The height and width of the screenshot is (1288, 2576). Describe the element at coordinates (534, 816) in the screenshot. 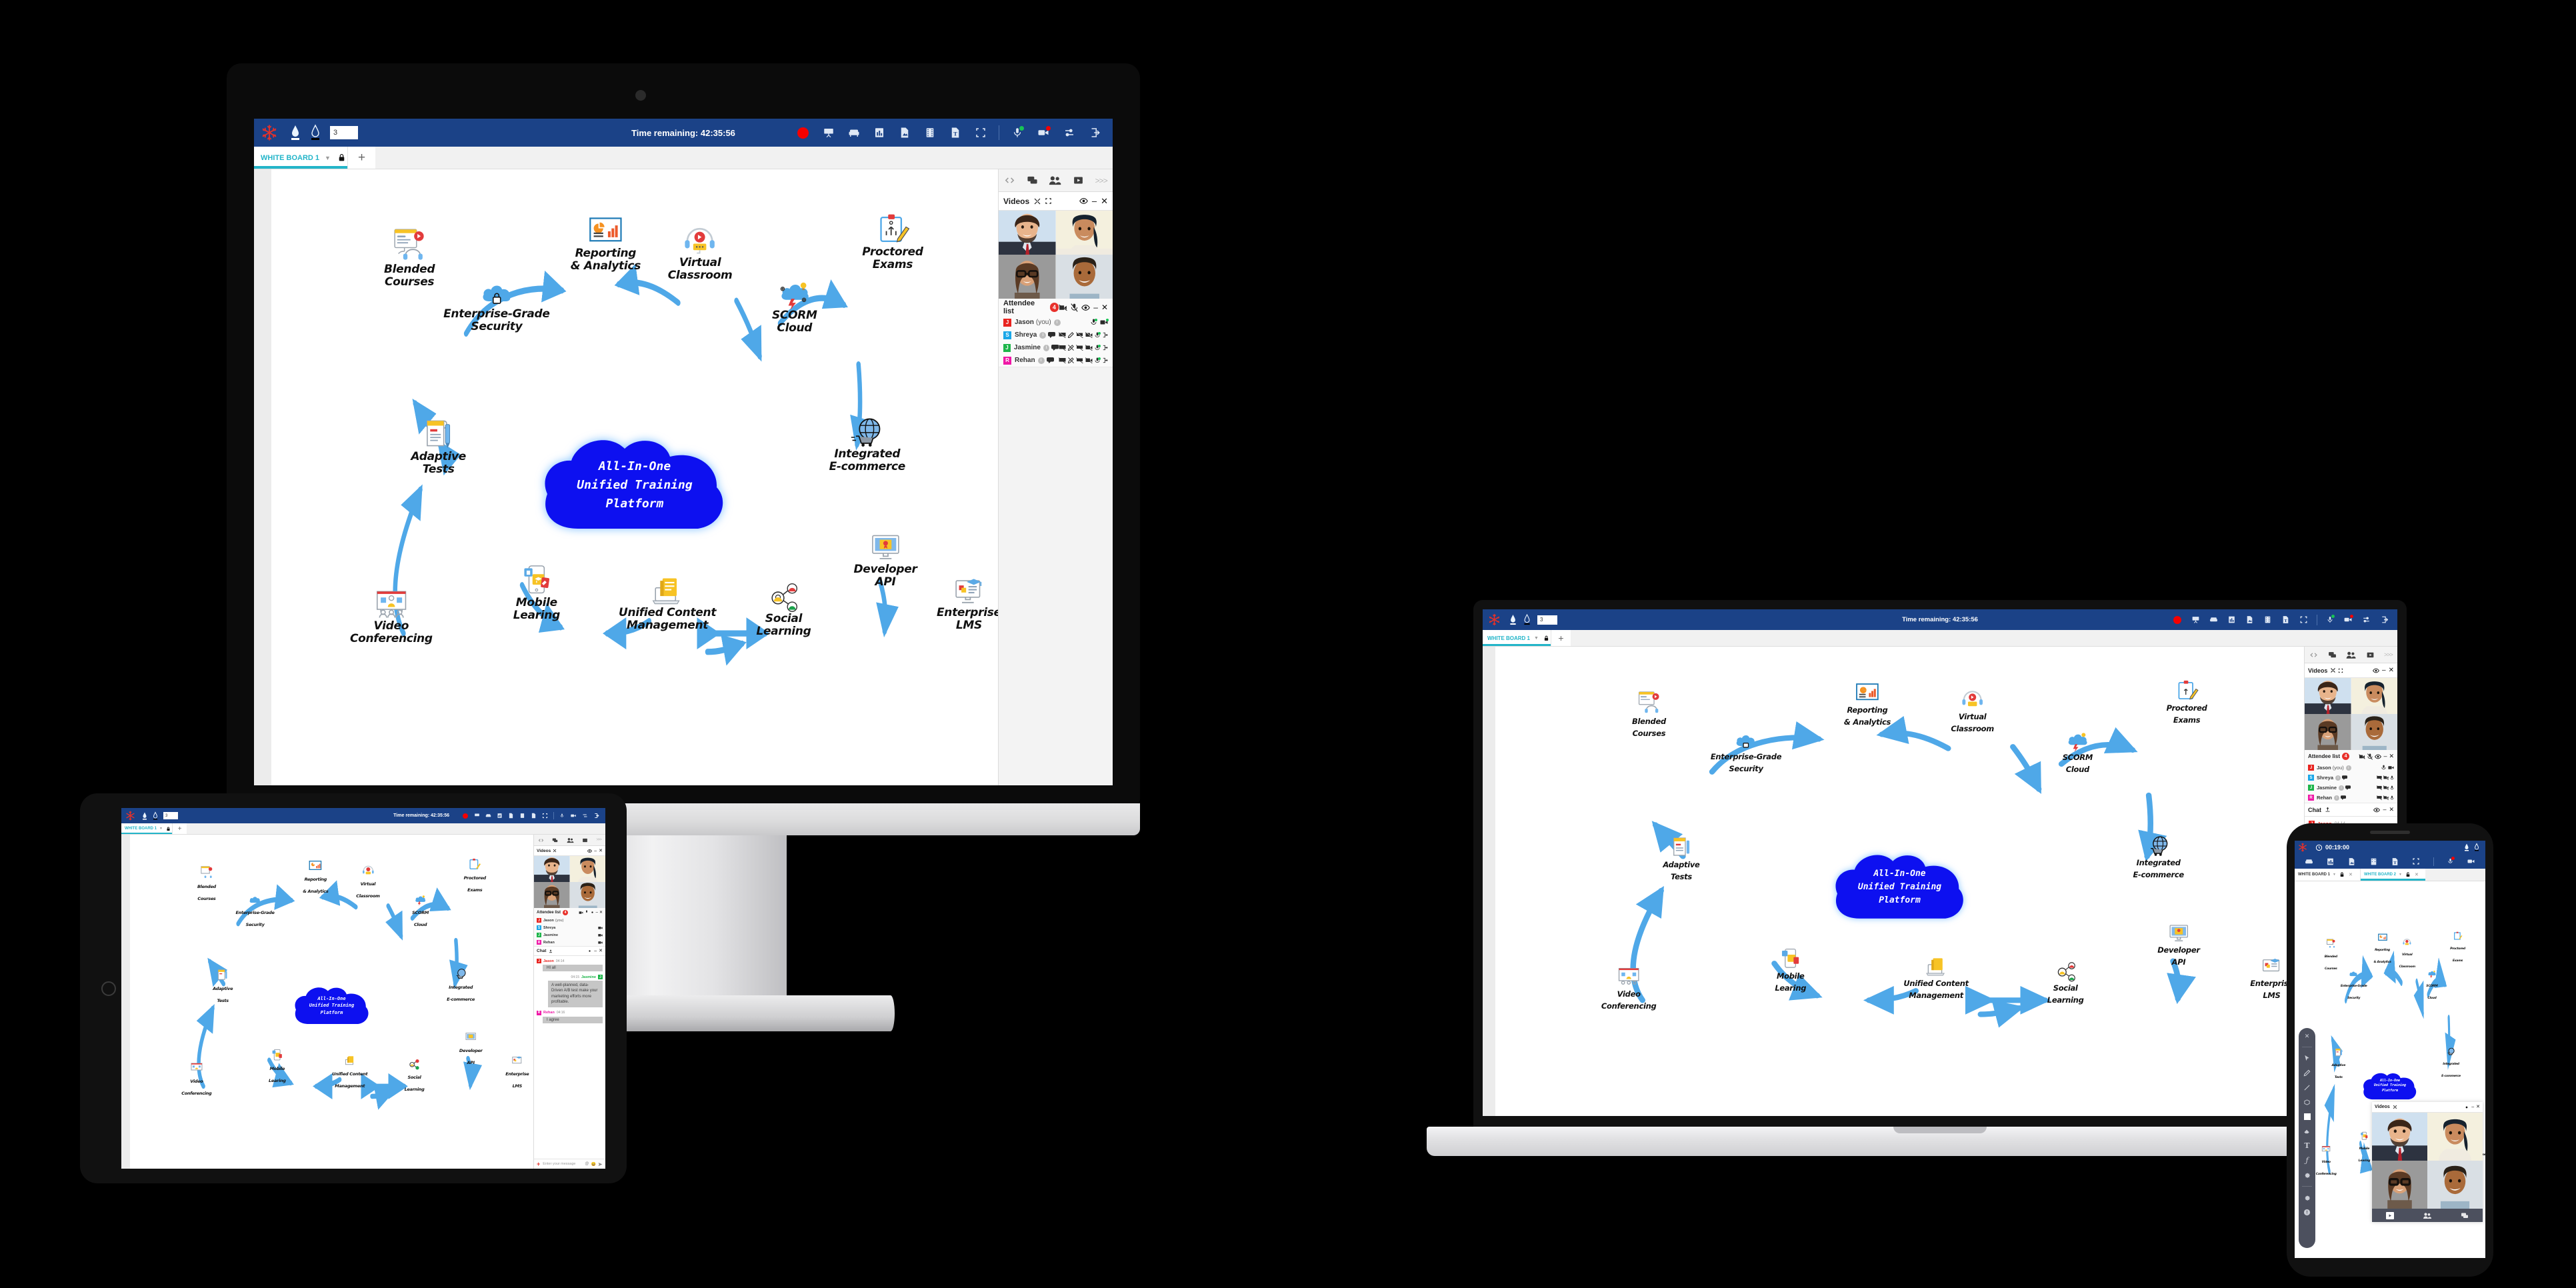

I see `text-doc-icon` at that location.